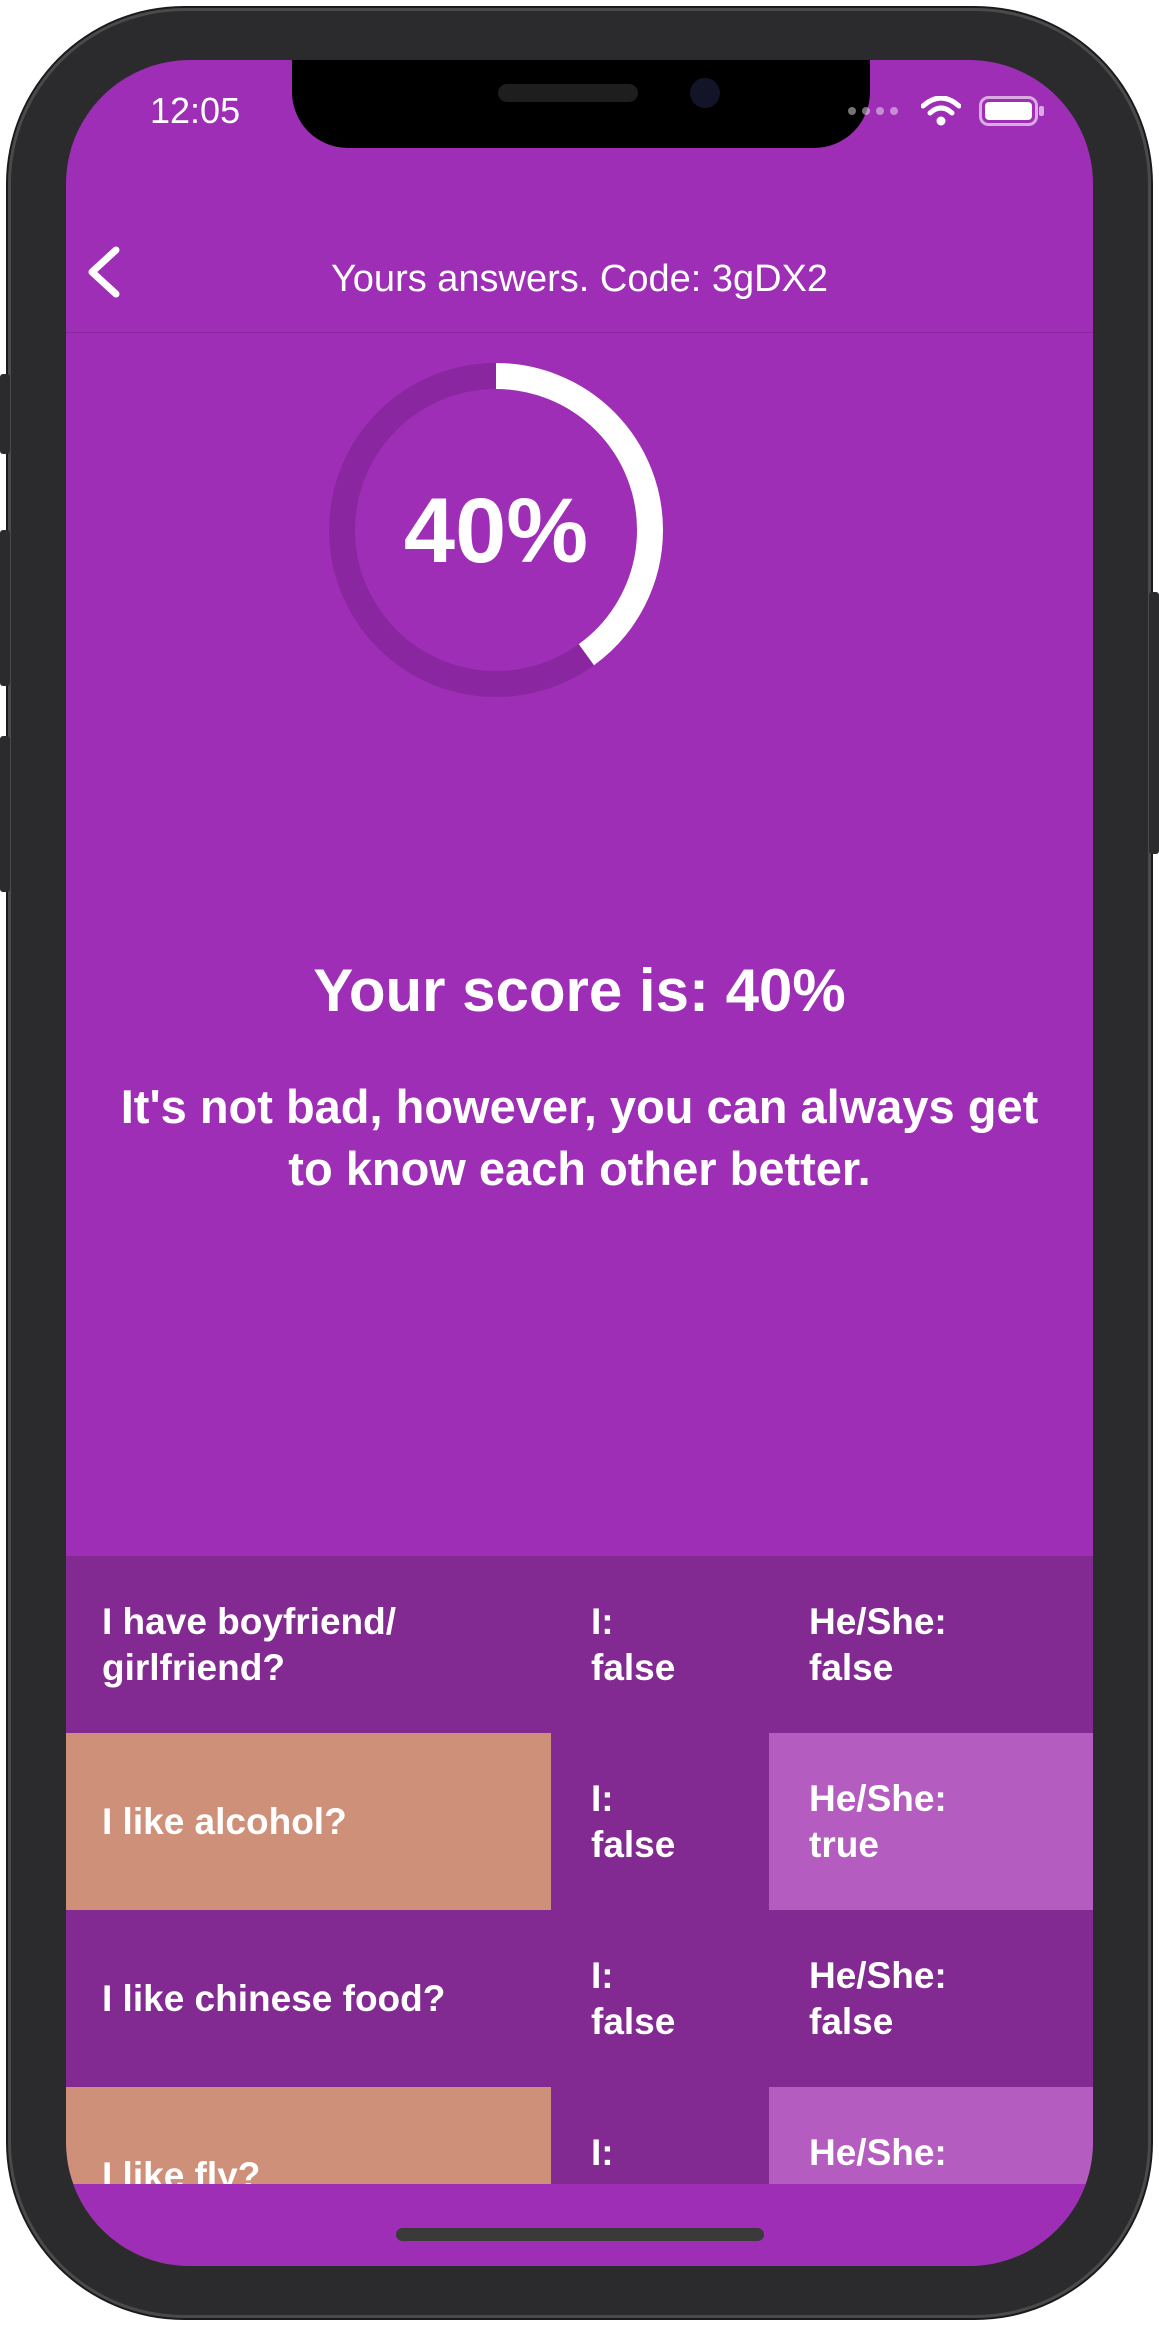  I want to click on page-title: Yours answers. Code: 3gDX2, so click(579, 279).